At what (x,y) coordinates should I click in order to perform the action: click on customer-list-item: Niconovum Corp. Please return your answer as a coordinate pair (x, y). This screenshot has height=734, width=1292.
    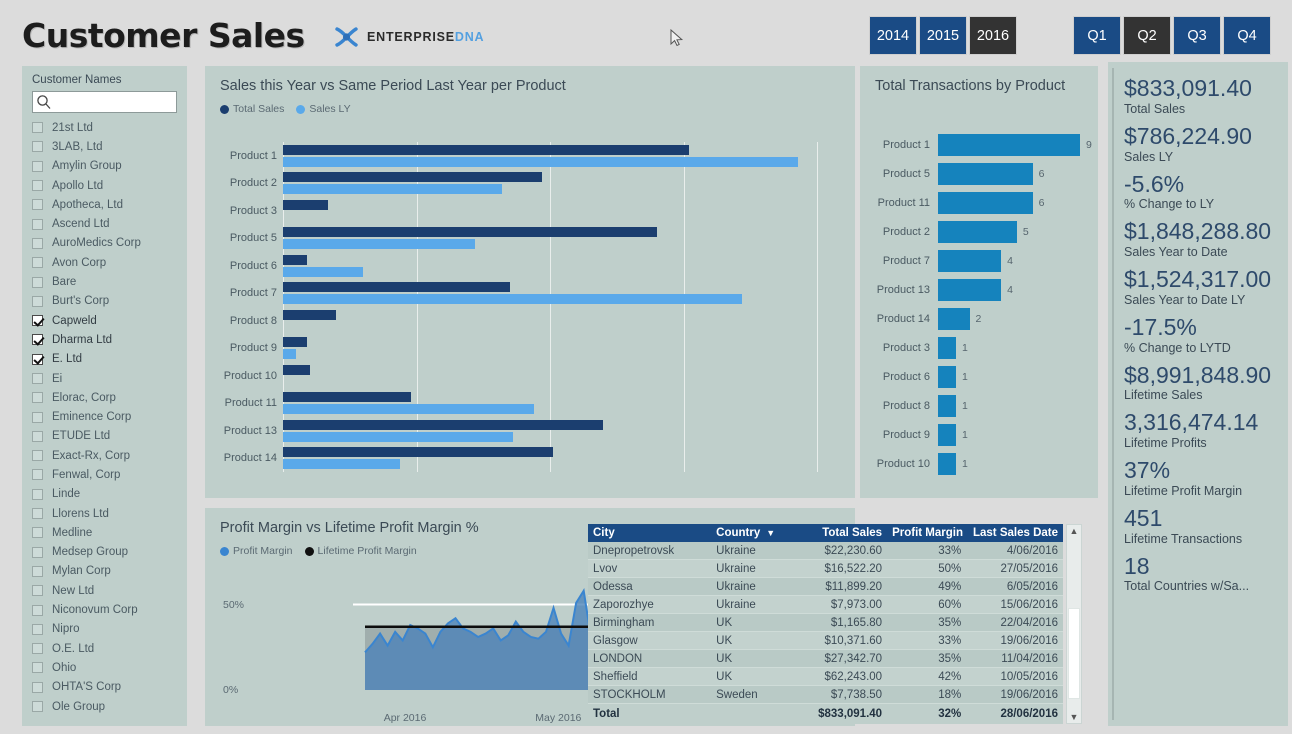
    Looking at the image, I should click on (104, 609).